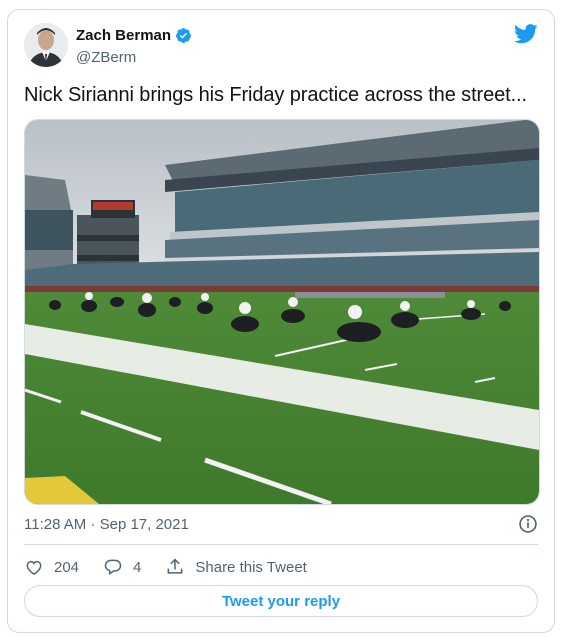  I want to click on divider, so click(281, 544).